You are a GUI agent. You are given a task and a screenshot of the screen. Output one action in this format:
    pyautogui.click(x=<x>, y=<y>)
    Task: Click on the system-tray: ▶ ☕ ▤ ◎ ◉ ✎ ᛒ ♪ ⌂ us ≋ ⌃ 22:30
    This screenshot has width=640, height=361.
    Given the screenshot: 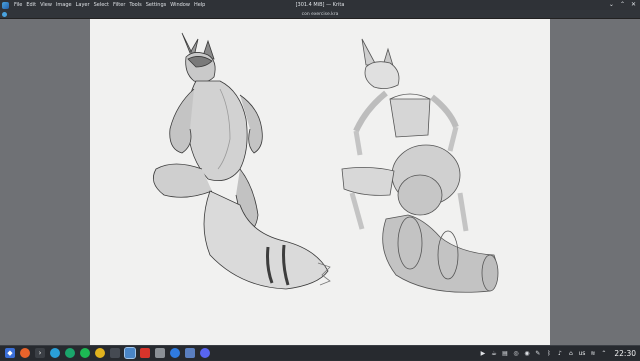 What is the action you would take?
    pyautogui.click(x=557, y=353)
    